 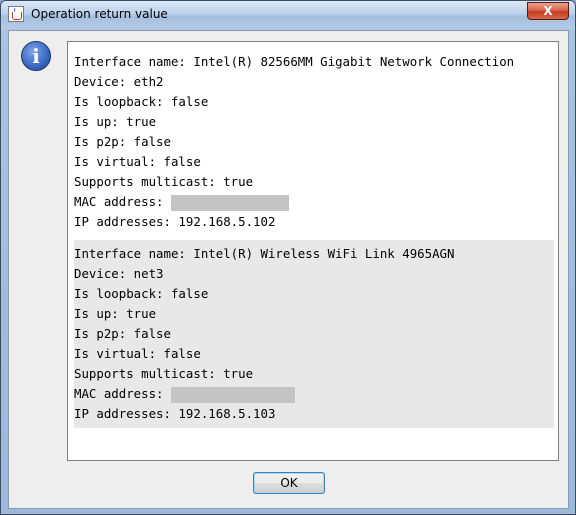 What do you see at coordinates (99, 14) in the screenshot?
I see `window-title: Operation return value` at bounding box center [99, 14].